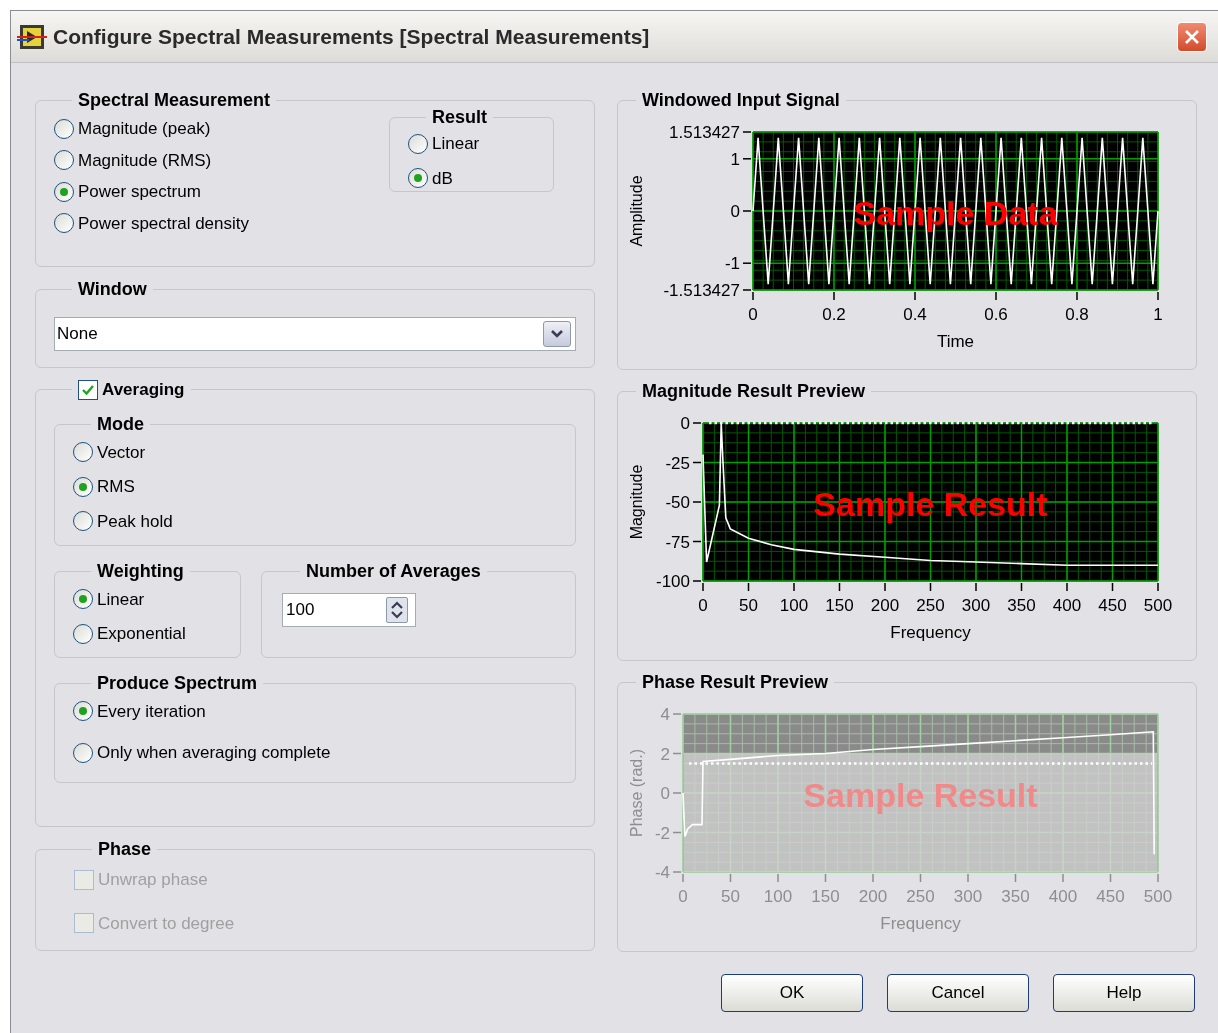 The image size is (1218, 1033). I want to click on chevron-down-icon, so click(557, 334).